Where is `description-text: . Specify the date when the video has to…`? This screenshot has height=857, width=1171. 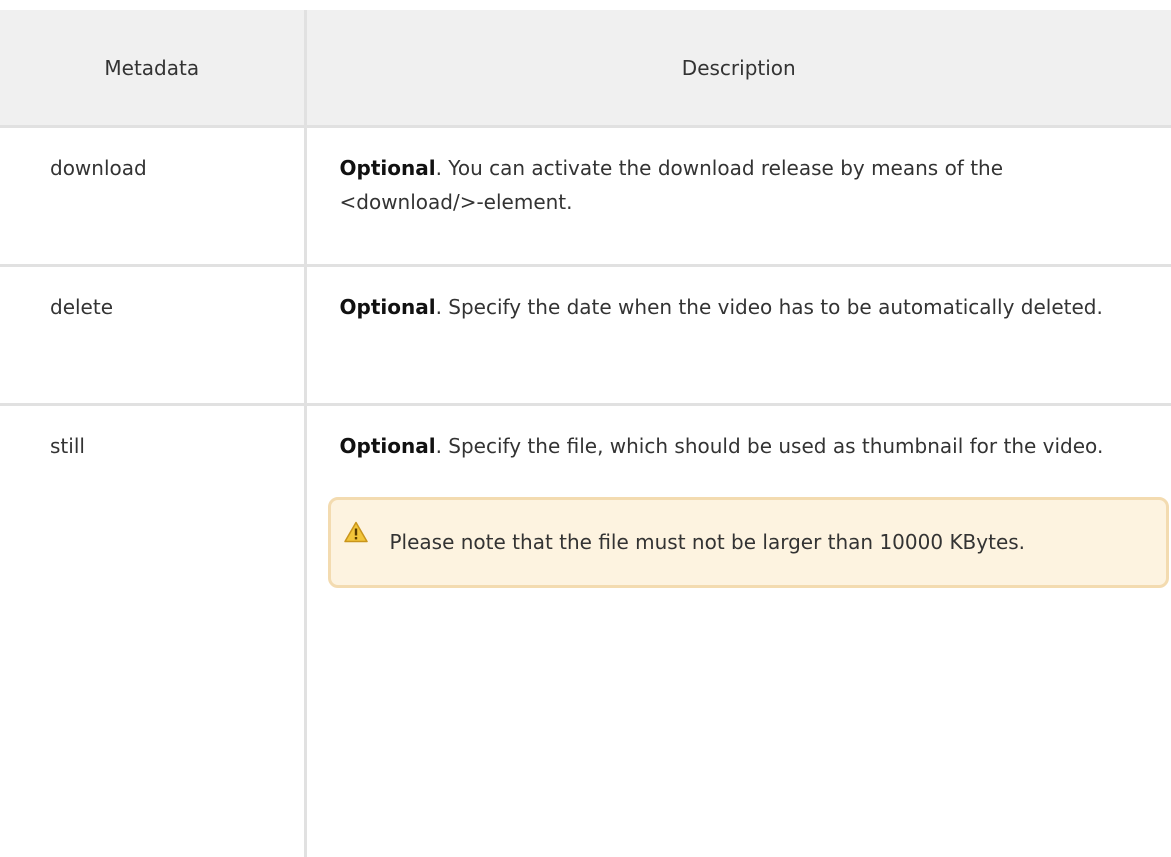 description-text: . Specify the date when the video has to… is located at coordinates (769, 307).